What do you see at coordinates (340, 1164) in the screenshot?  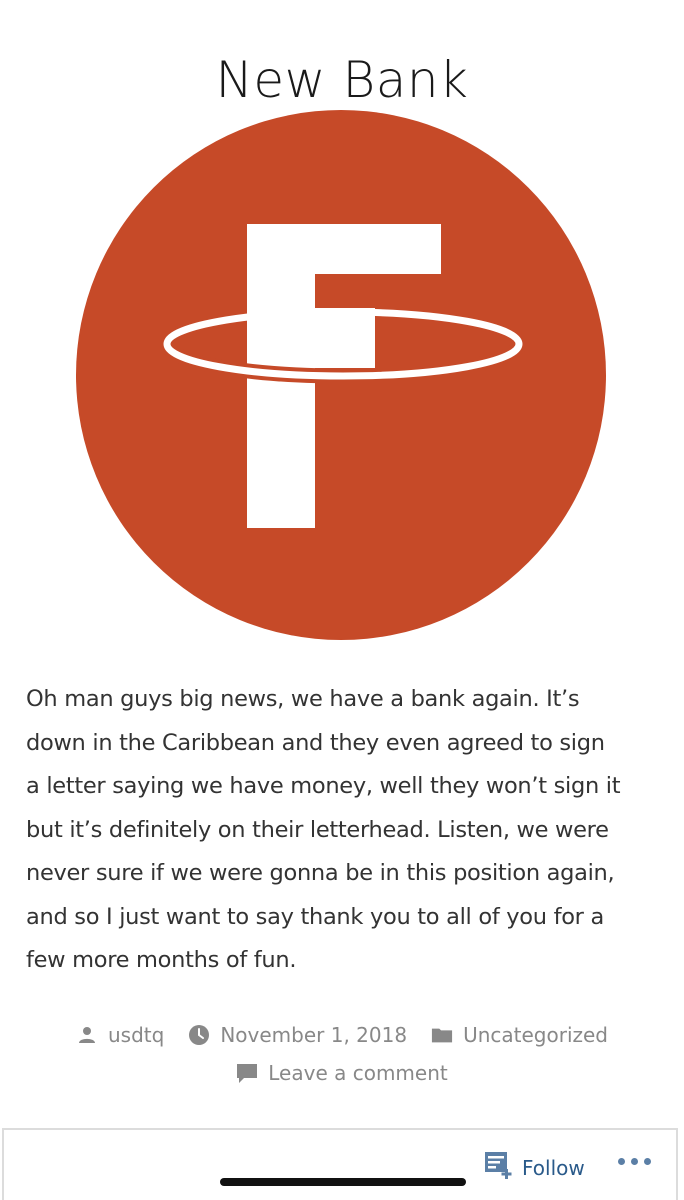 I see `follow-bar: Follow` at bounding box center [340, 1164].